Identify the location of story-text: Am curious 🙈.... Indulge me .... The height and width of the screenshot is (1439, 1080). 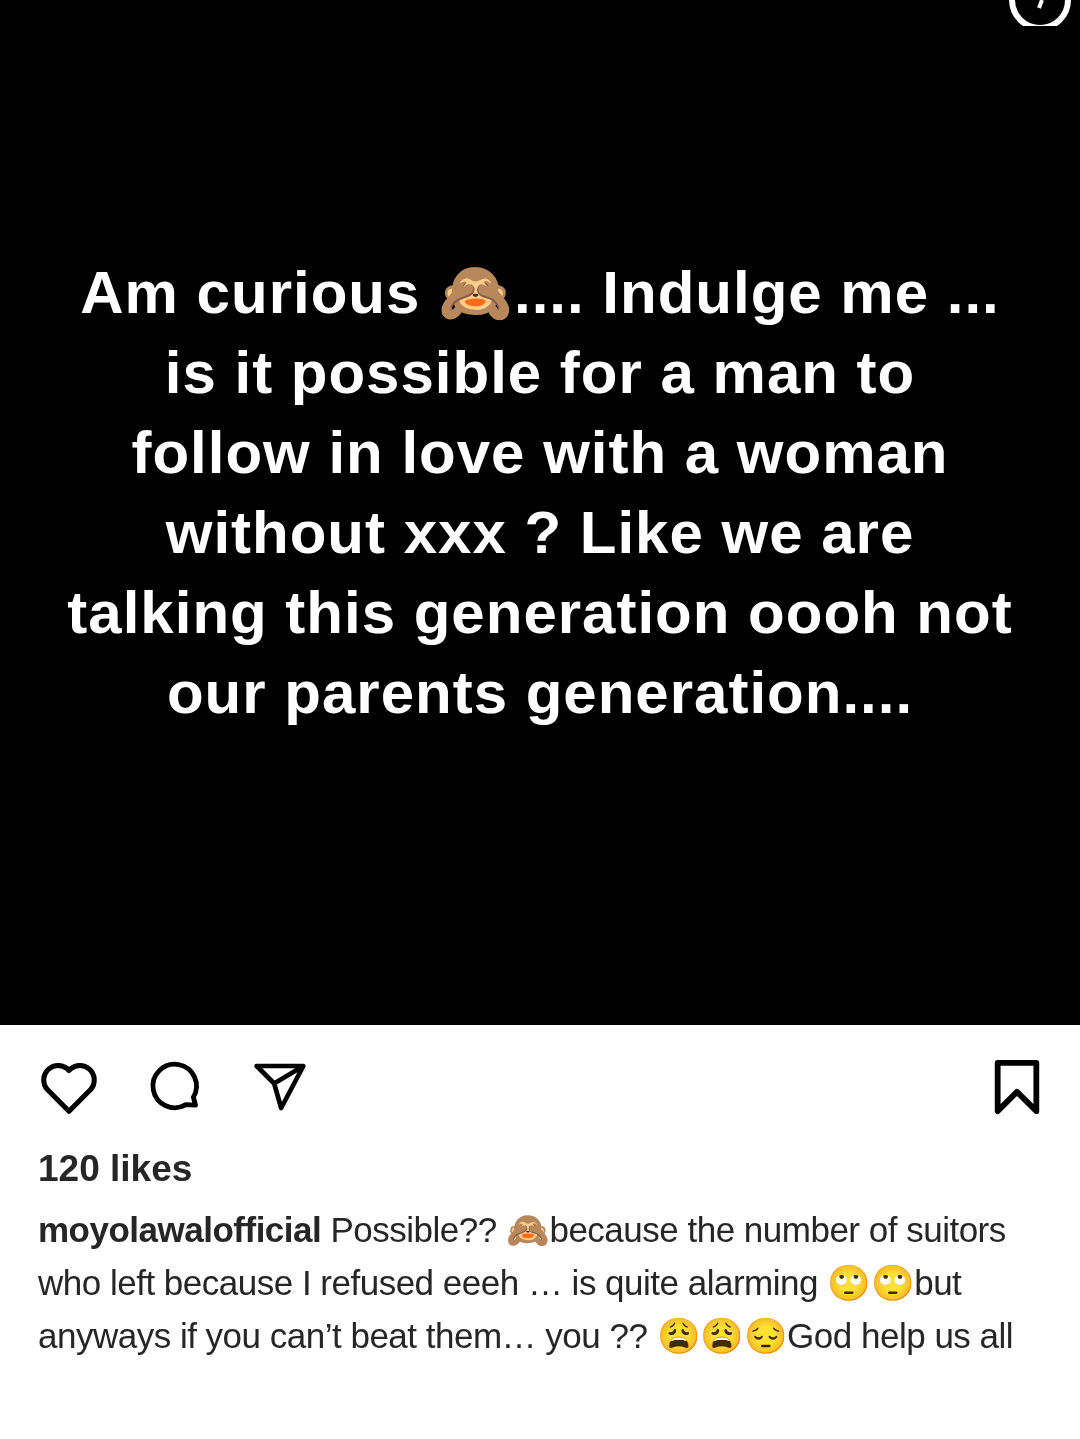
(540, 292).